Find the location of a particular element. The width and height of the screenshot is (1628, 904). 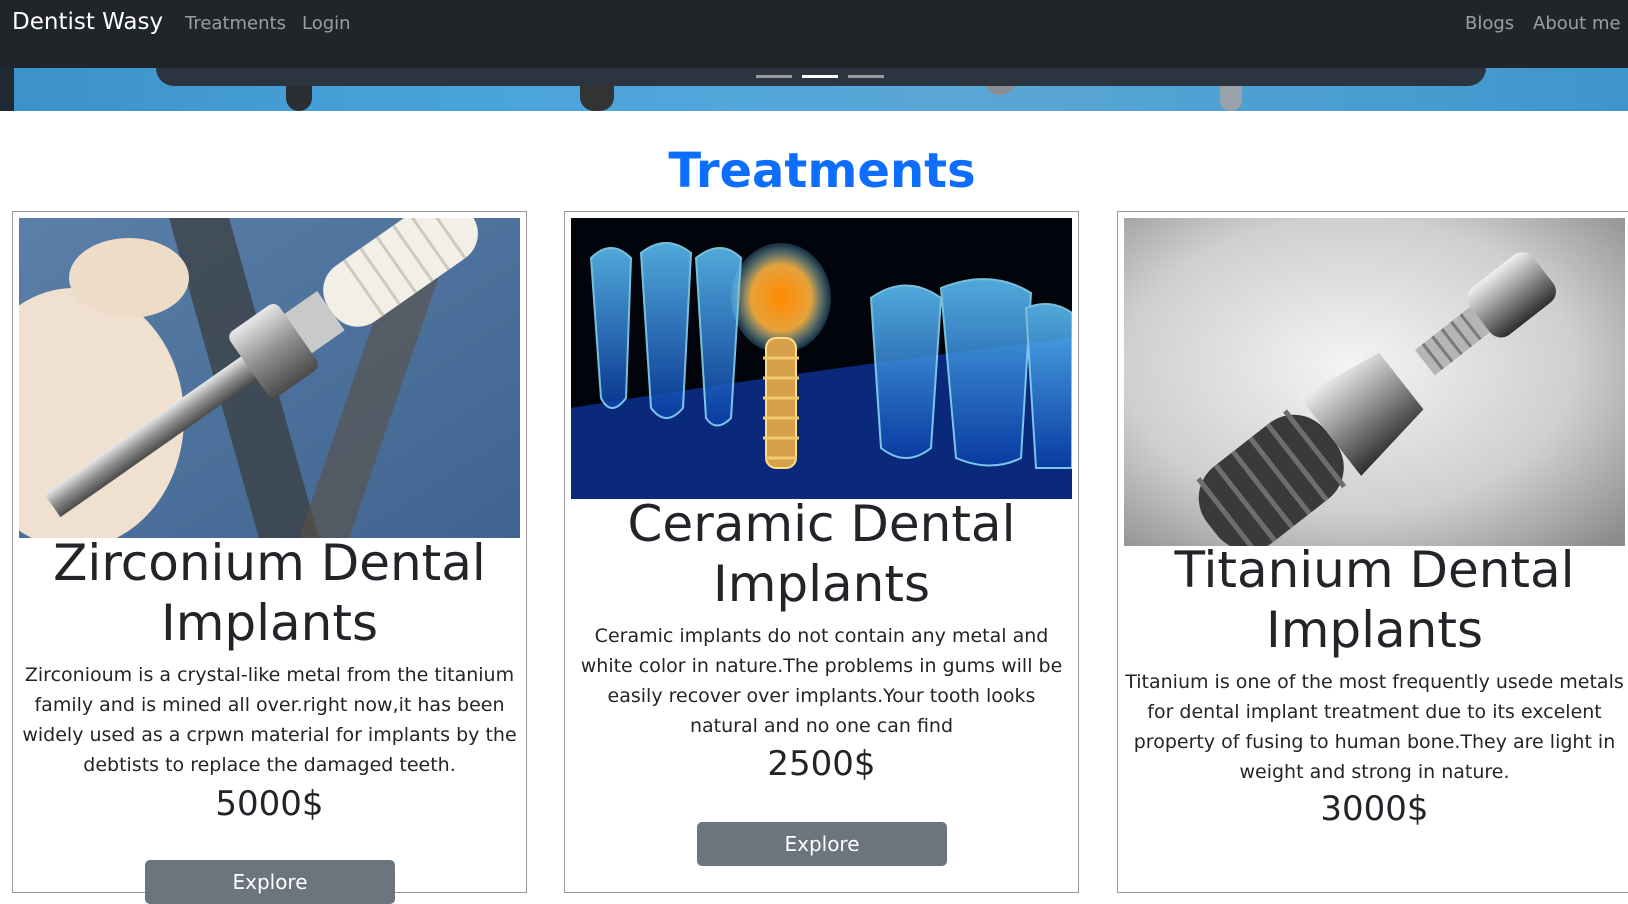

ceramic-implant-image is located at coordinates (821, 358).